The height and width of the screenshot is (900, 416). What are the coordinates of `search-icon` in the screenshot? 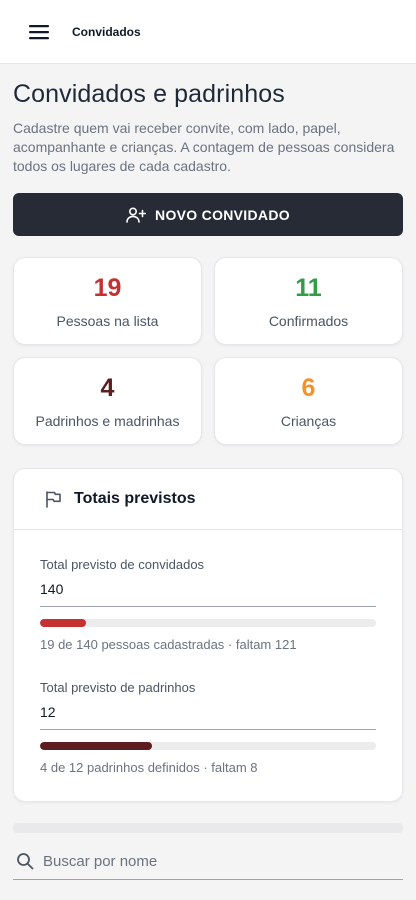 It's located at (25, 861).